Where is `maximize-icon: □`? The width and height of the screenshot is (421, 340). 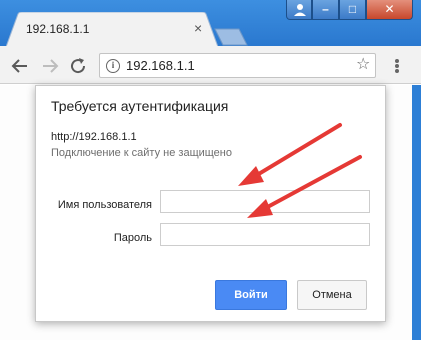
maximize-icon: □ is located at coordinates (352, 9).